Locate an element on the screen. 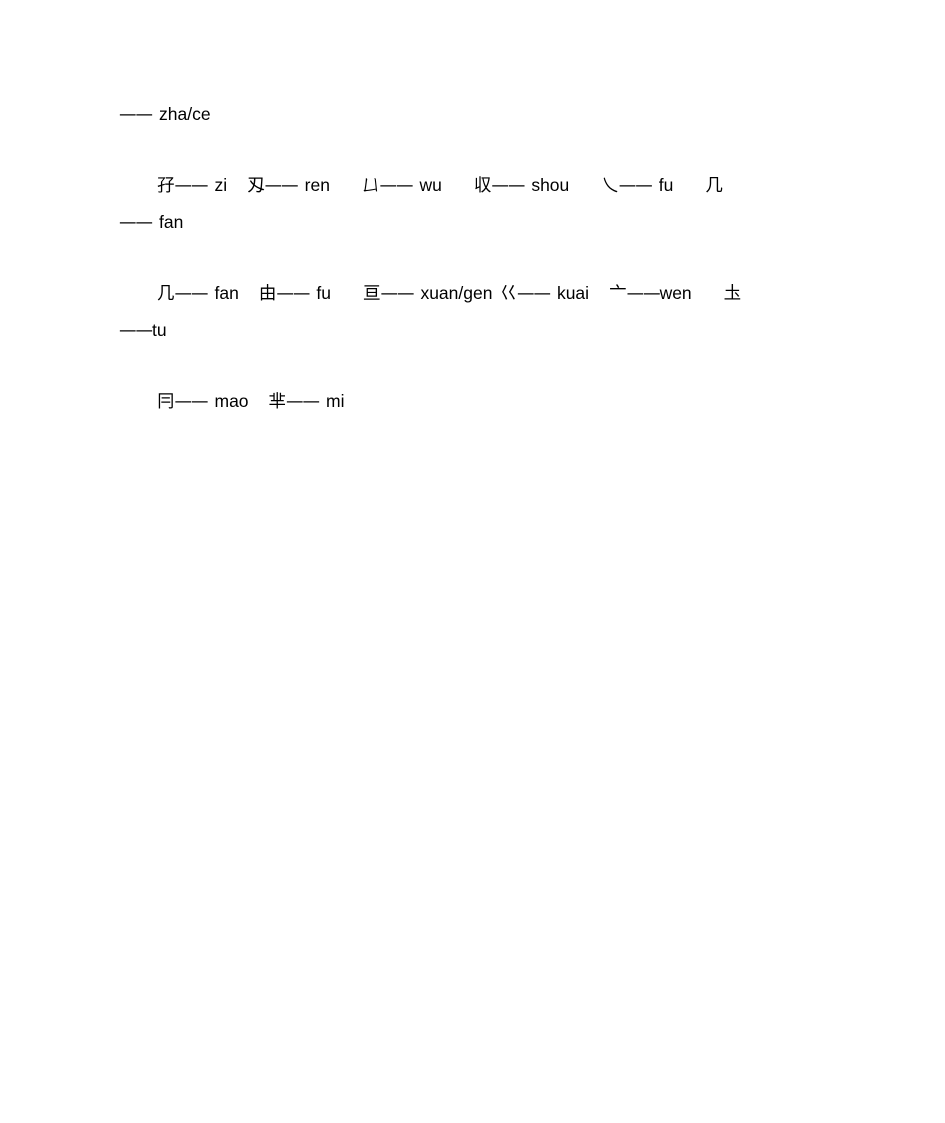 This screenshot has width=945, height=1123. entry-pinyin: xuan/gen is located at coordinates (456, 293).